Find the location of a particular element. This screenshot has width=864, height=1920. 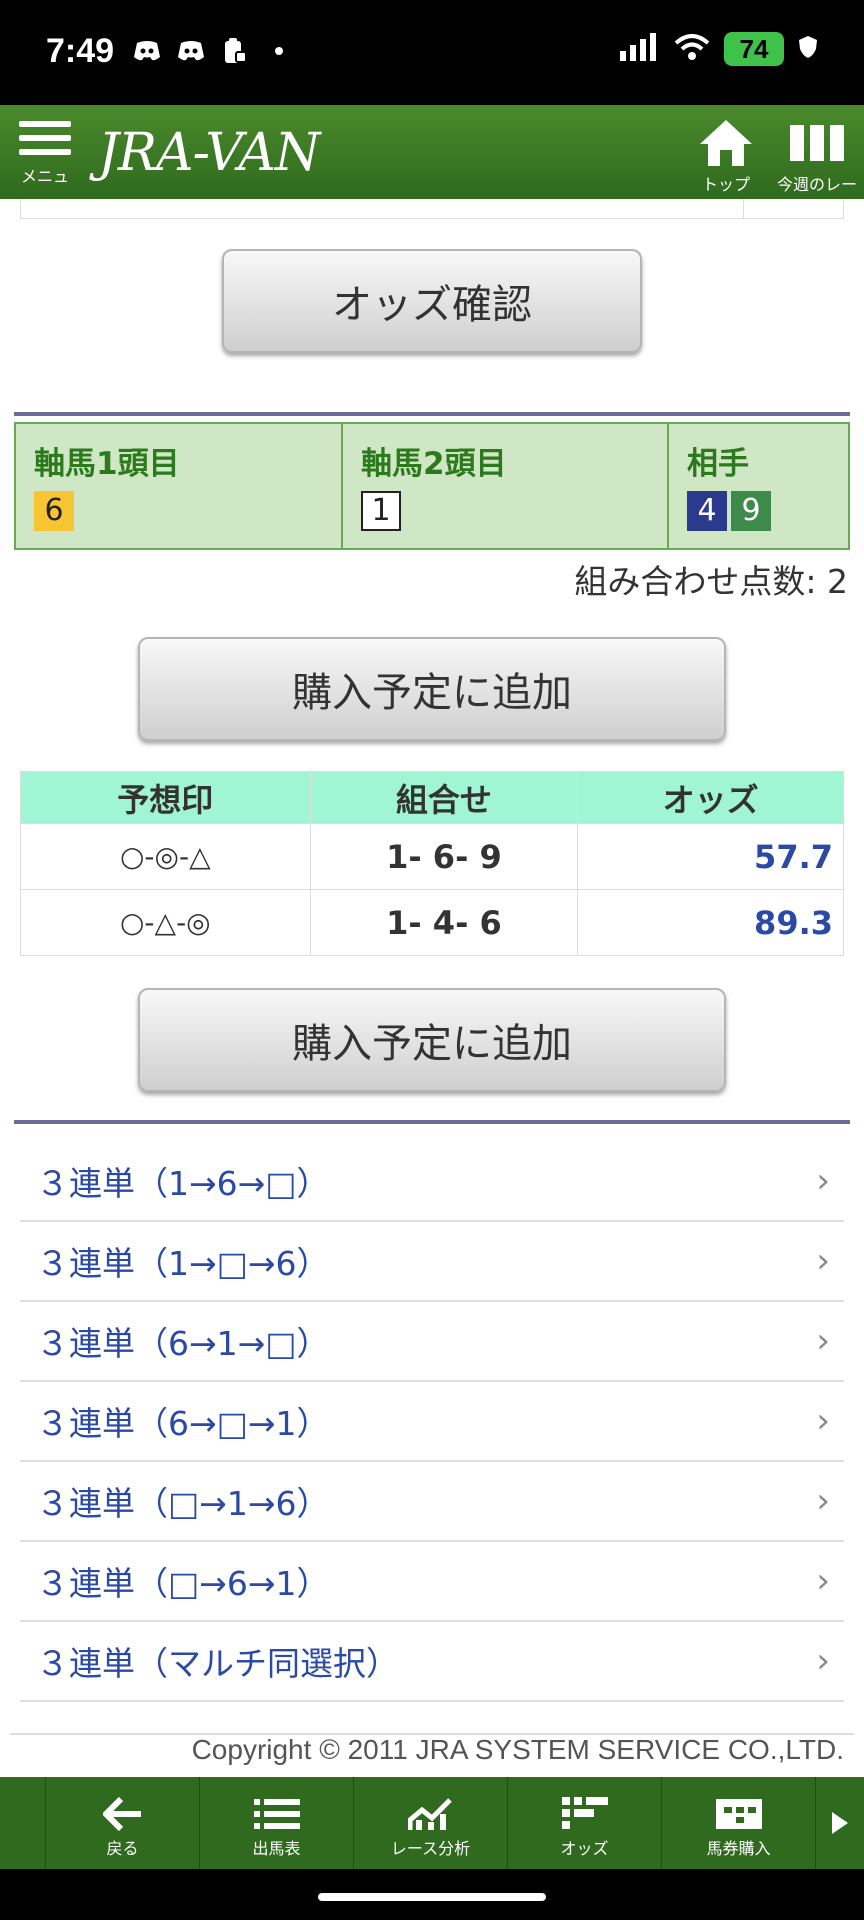

table-row: ○-◎-△ 1- 6- 9 57.7 is located at coordinates (432, 856).